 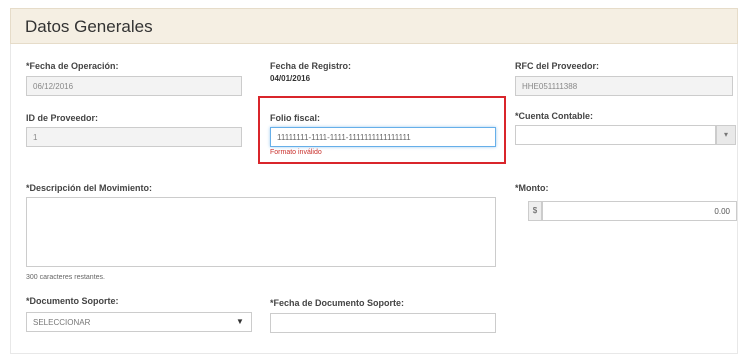 What do you see at coordinates (89, 26) in the screenshot?
I see `page-title: Datos Generales` at bounding box center [89, 26].